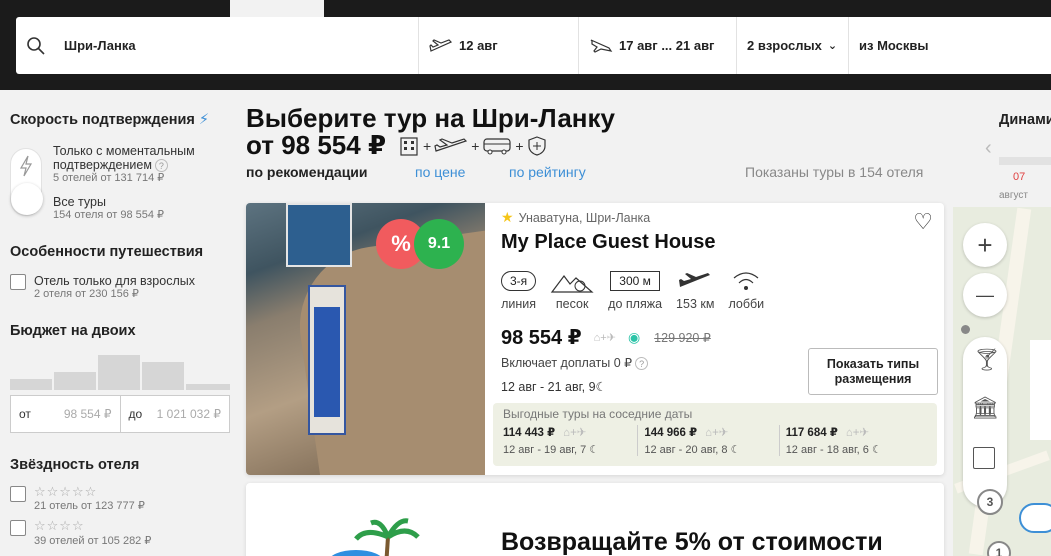 This screenshot has height=556, width=1051. What do you see at coordinates (985, 245) in the screenshot?
I see `zoom-in-button: +` at bounding box center [985, 245].